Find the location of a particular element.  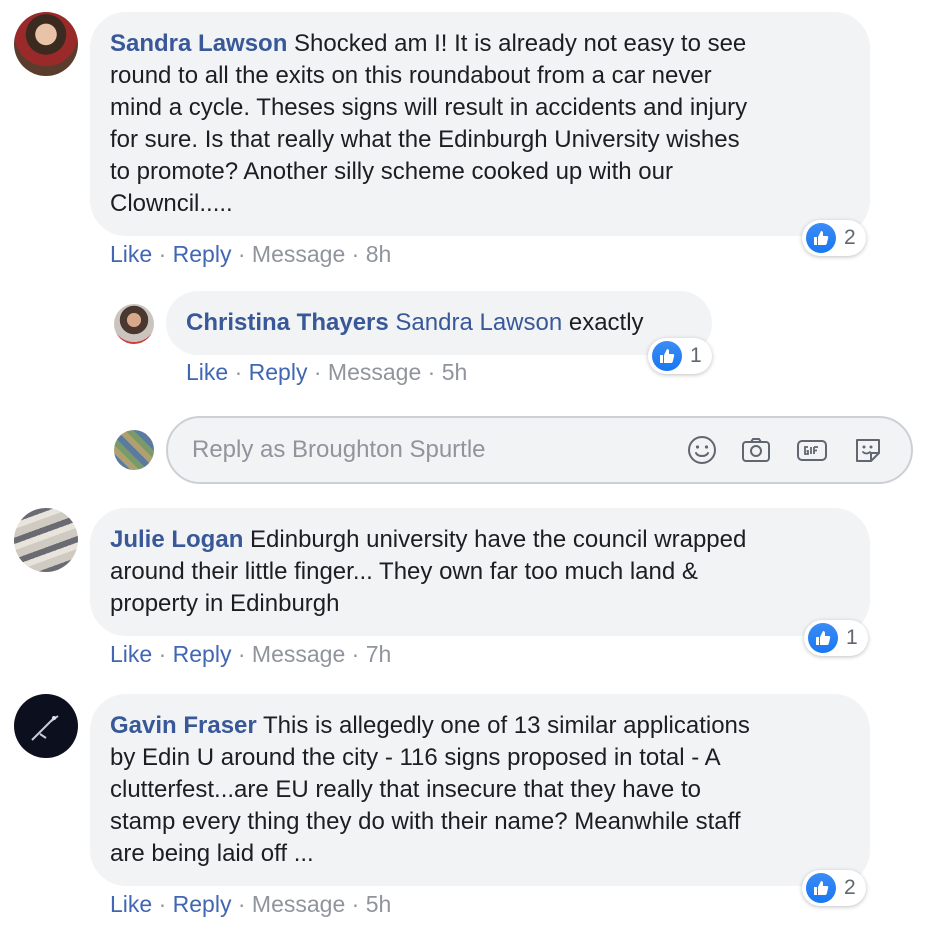

reply-box is located at coordinates (539, 450).